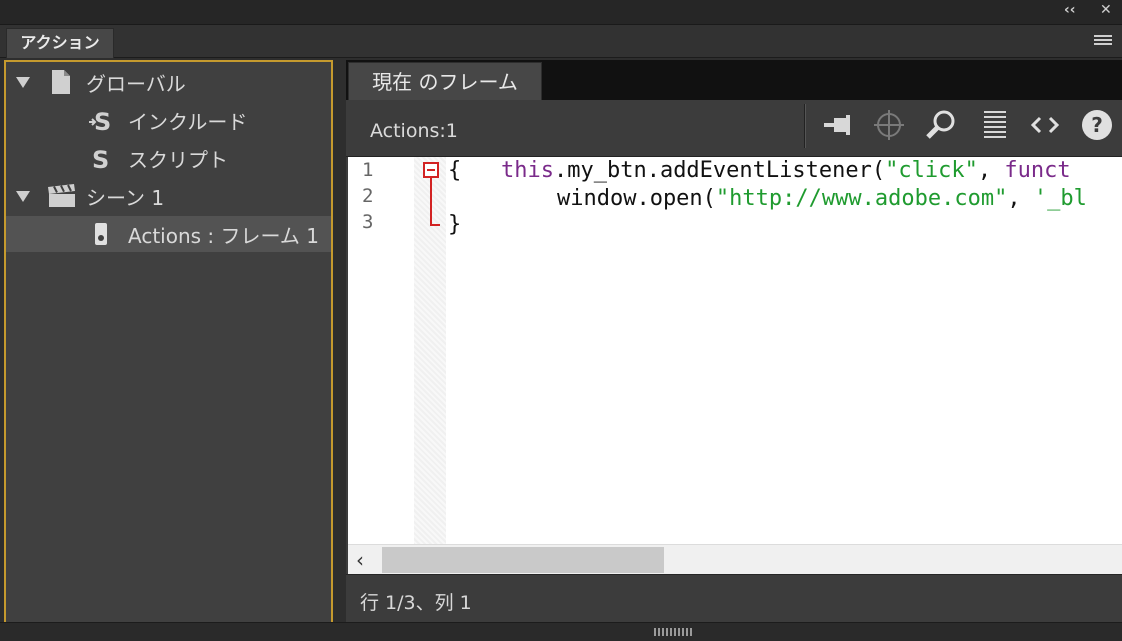  I want to click on frame-tab-bar: 現在 のフレーム, so click(734, 80).